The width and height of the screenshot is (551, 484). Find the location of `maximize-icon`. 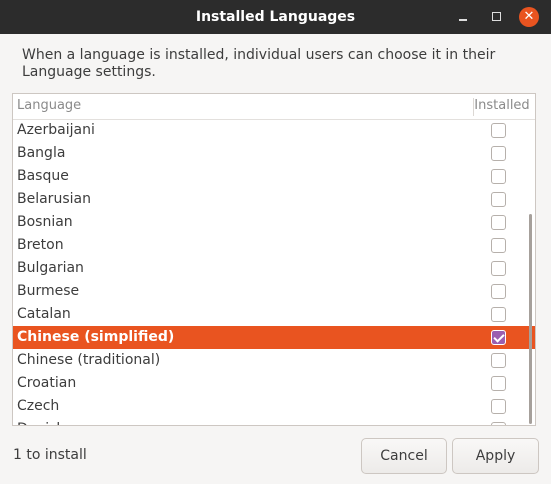

maximize-icon is located at coordinates (497, 17).